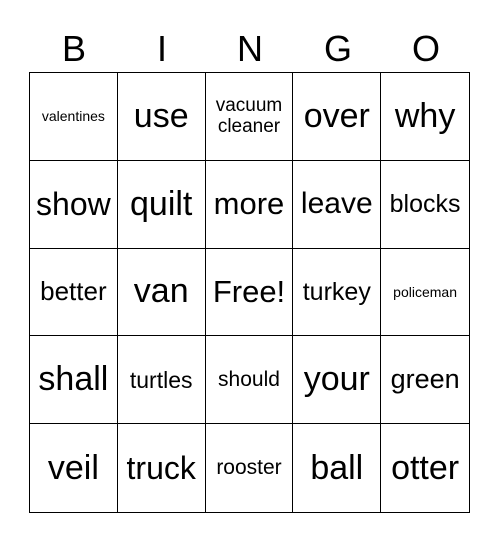  I want to click on cell-word: over, so click(336, 115).